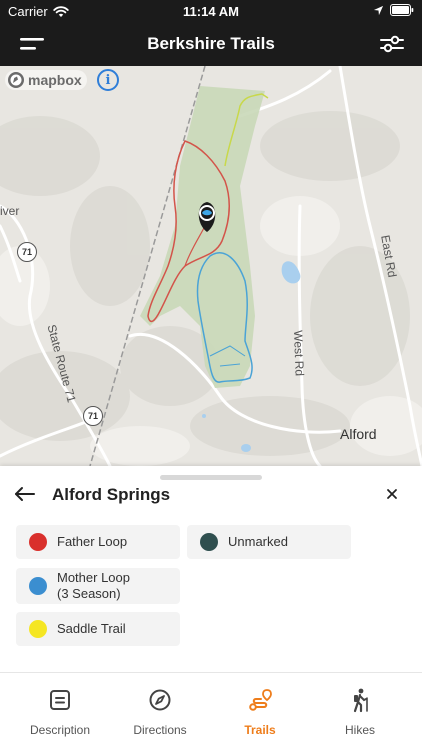  I want to click on tab-bar: Description Directions Trails Hikes, so click(211, 711).